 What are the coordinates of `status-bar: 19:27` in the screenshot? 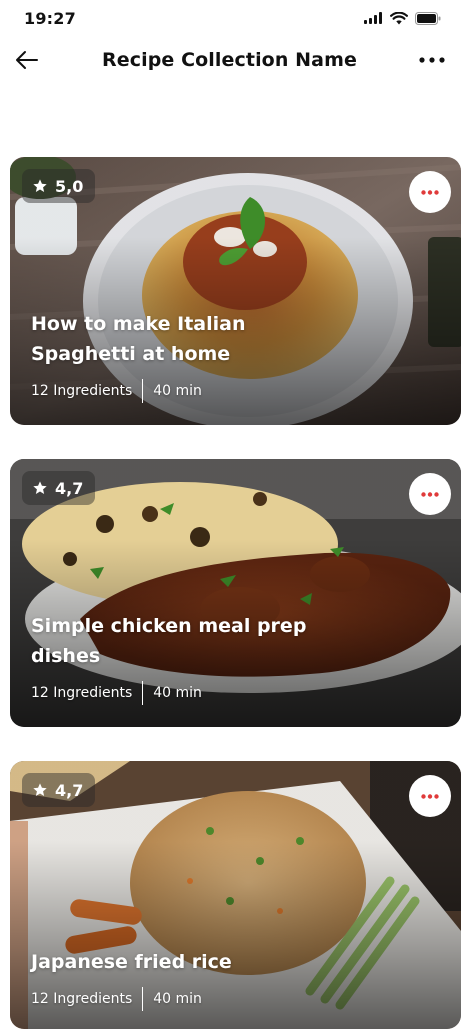 It's located at (230, 18).